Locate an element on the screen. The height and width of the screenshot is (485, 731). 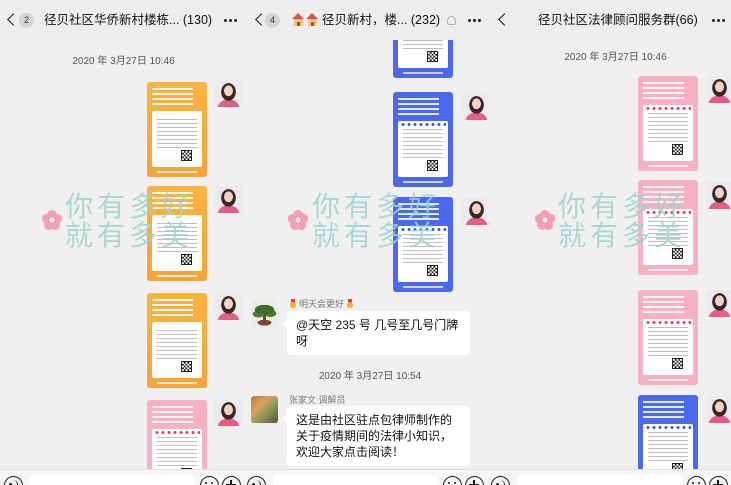
mute-icon is located at coordinates (451, 20).